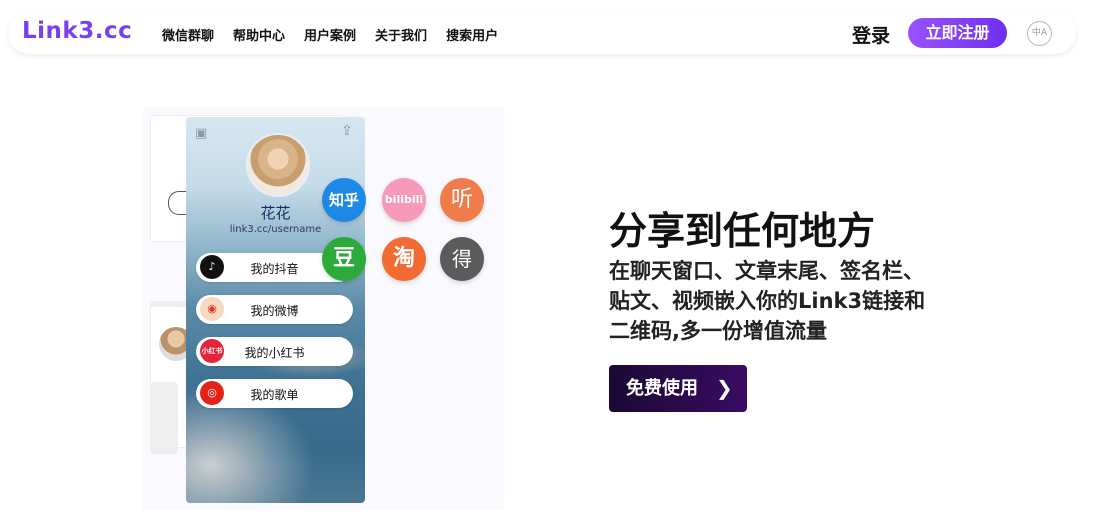 The height and width of the screenshot is (521, 1100). What do you see at coordinates (404, 259) in the screenshot?
I see `taobao-icon: 淘` at bounding box center [404, 259].